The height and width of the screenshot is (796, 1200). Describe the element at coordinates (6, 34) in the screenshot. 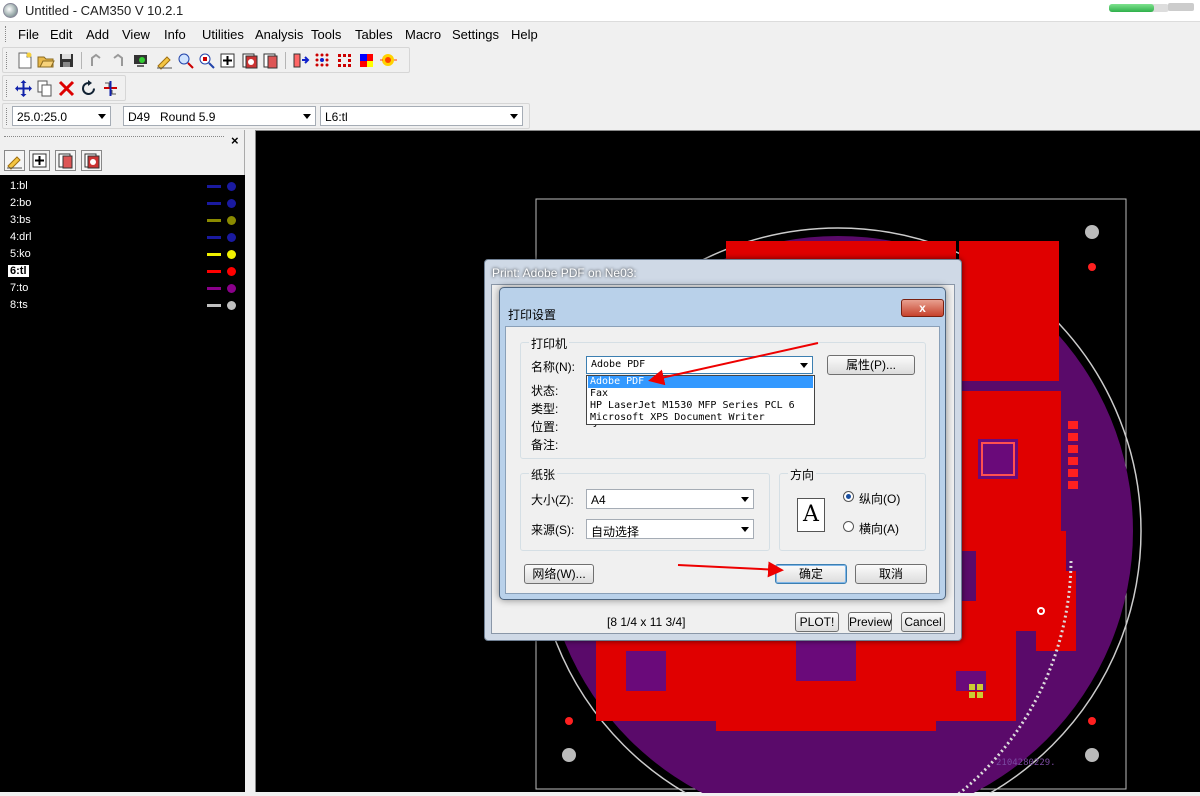

I see `menu-grip` at that location.